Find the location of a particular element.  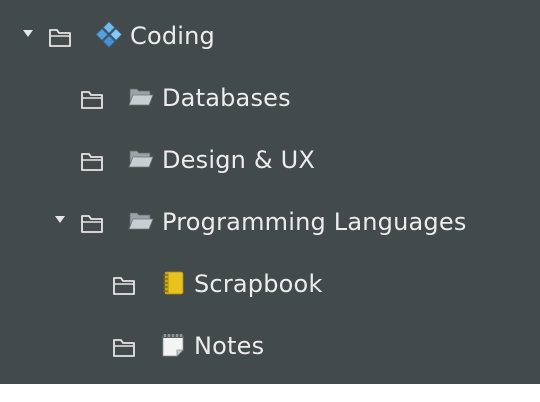

tree-item-label: Databases is located at coordinates (226, 98).